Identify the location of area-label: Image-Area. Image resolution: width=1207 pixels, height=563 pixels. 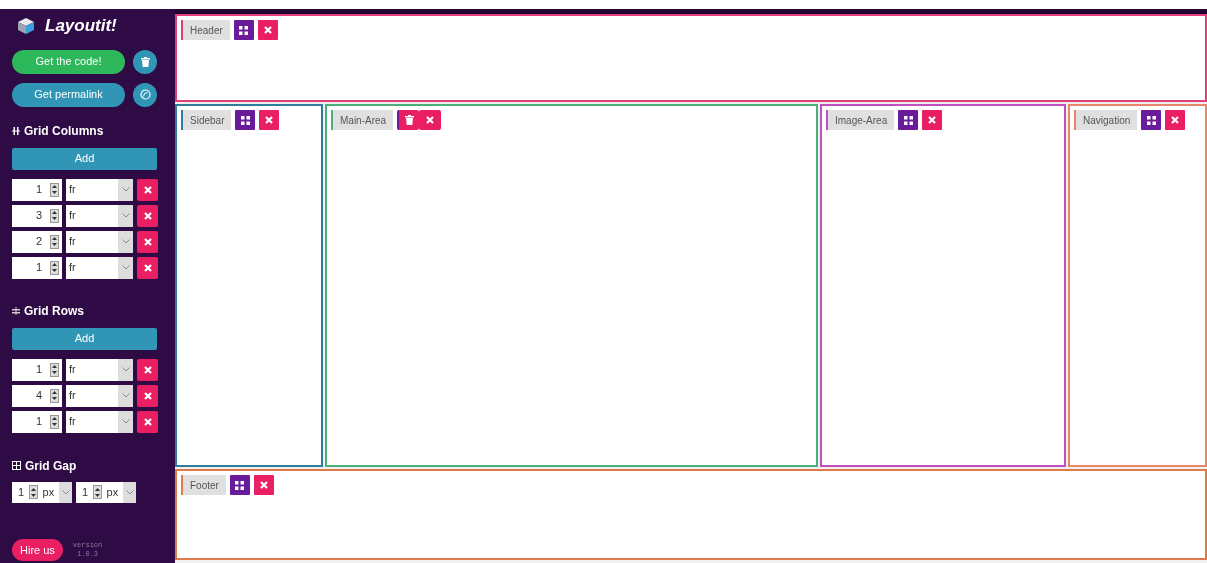
(860, 120).